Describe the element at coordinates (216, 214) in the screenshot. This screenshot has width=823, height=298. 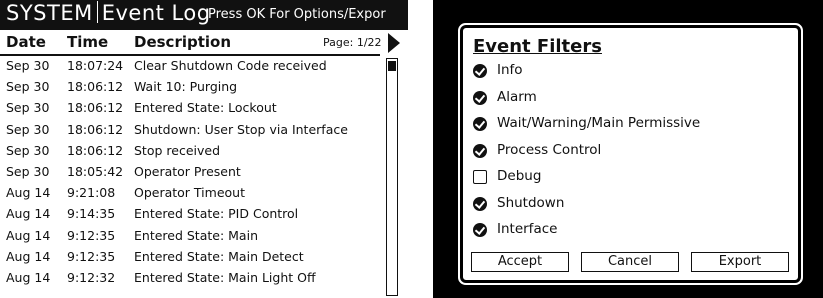
I see `event-description: Entered State: PID Control` at that location.